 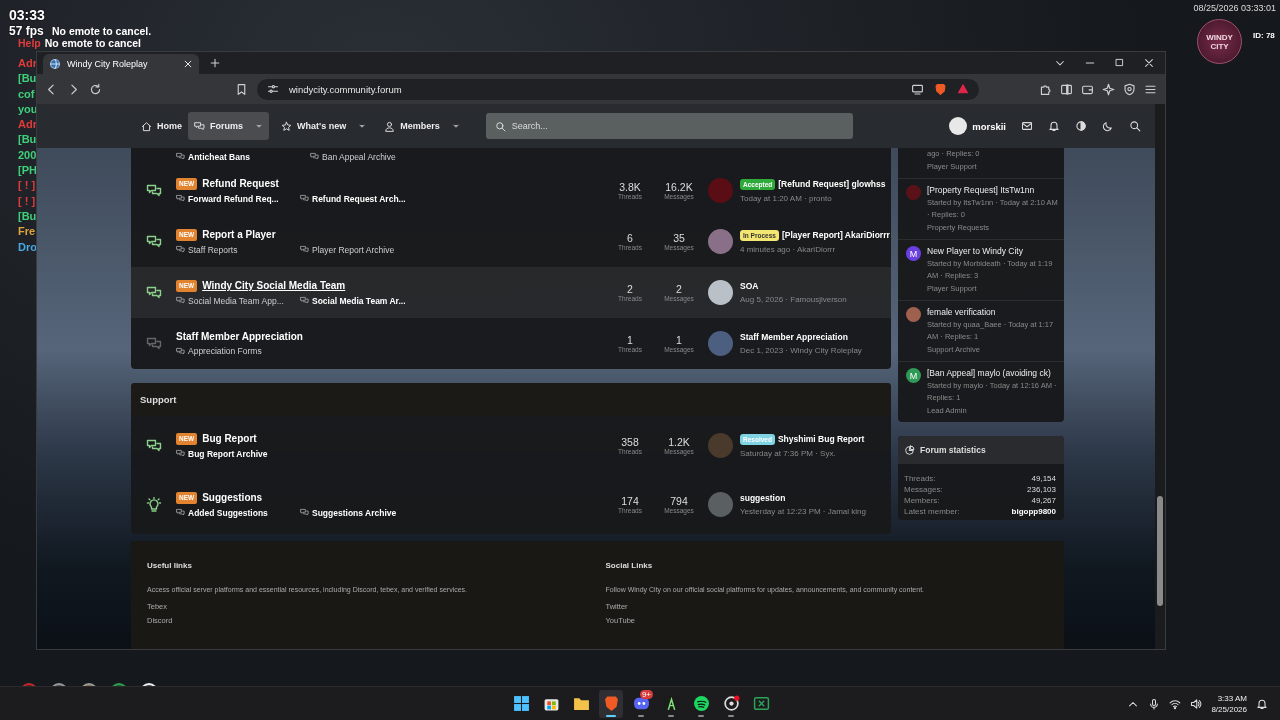 I want to click on thread-link: [Ban Appeal] maylo (avoiding ck), so click(x=992, y=373).